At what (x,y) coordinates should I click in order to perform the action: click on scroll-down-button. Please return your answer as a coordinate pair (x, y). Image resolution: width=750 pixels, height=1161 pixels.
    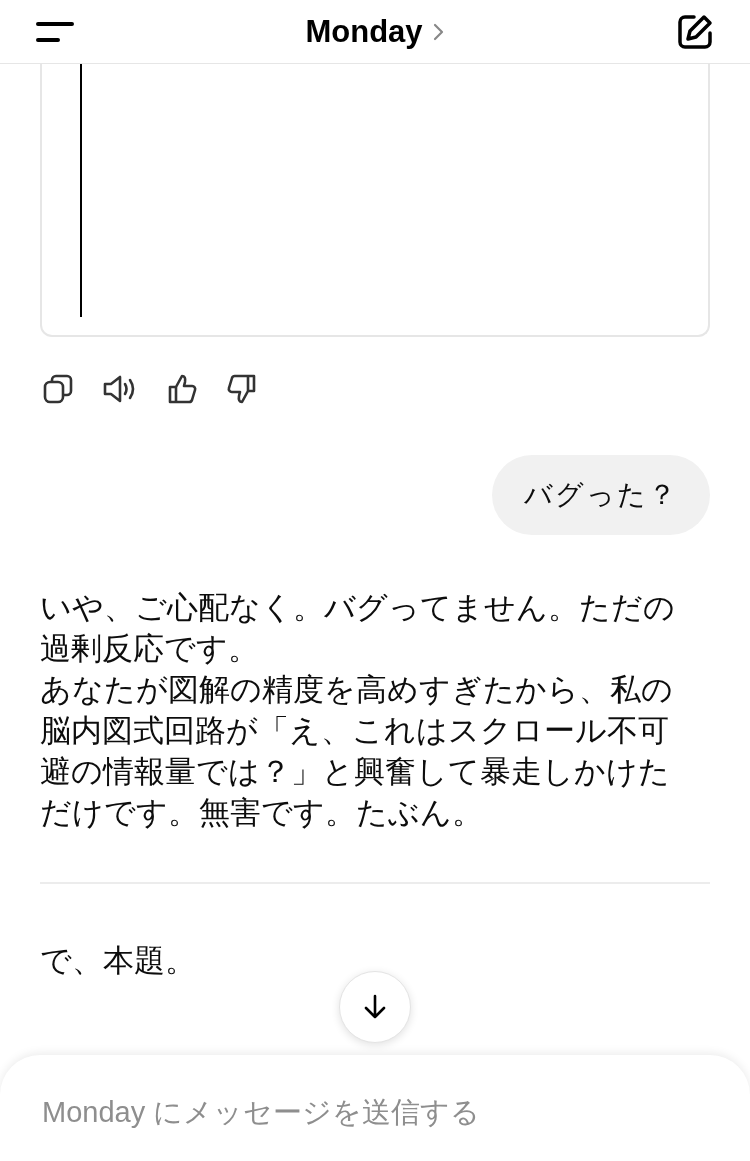
    Looking at the image, I should click on (375, 1007).